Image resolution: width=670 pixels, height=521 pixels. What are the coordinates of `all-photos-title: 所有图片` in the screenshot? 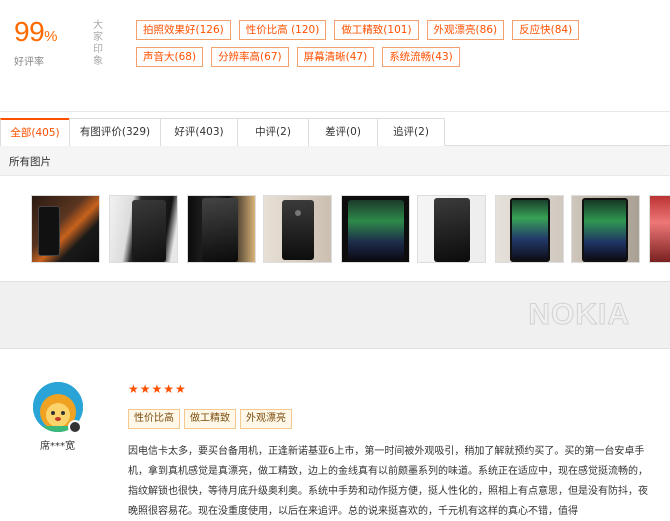 It's located at (30, 162).